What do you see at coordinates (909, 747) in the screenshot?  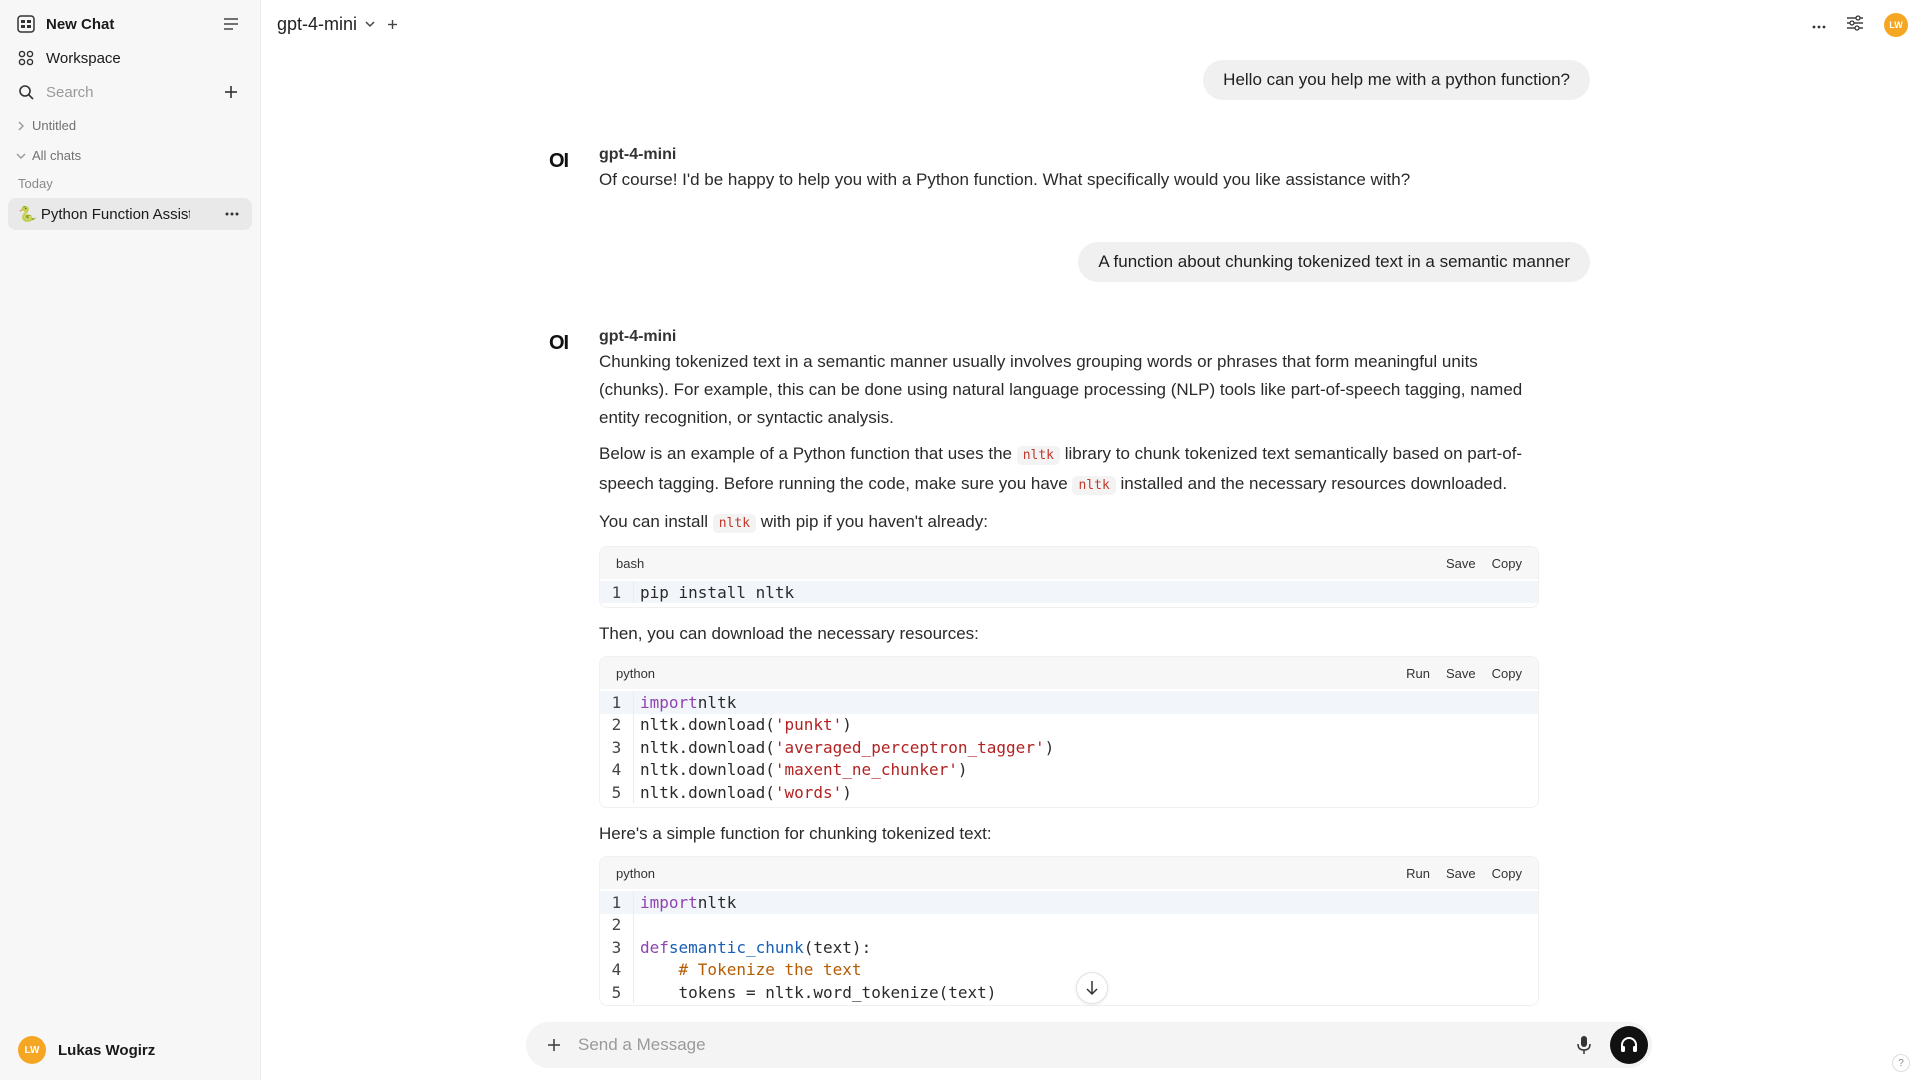 I see `code-string: 'averaged_perceptron_tagger'` at bounding box center [909, 747].